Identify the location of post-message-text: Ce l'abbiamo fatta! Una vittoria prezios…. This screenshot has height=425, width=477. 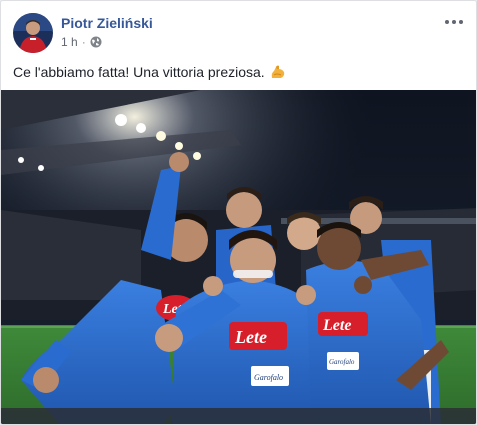
(139, 72).